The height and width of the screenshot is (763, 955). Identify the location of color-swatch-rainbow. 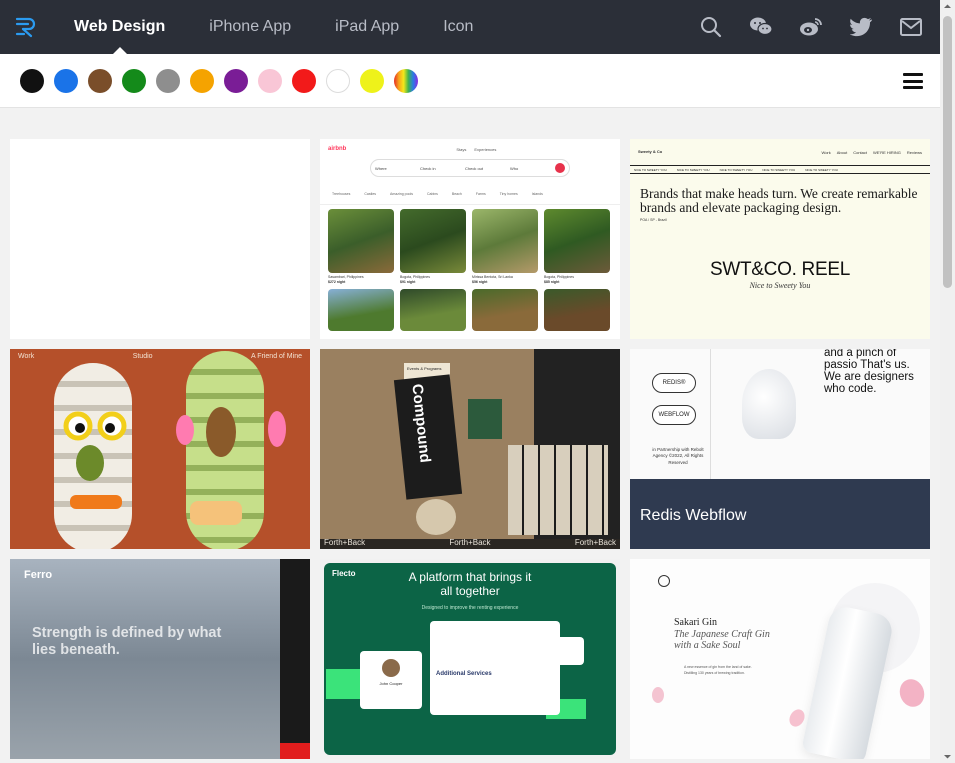
(406, 80).